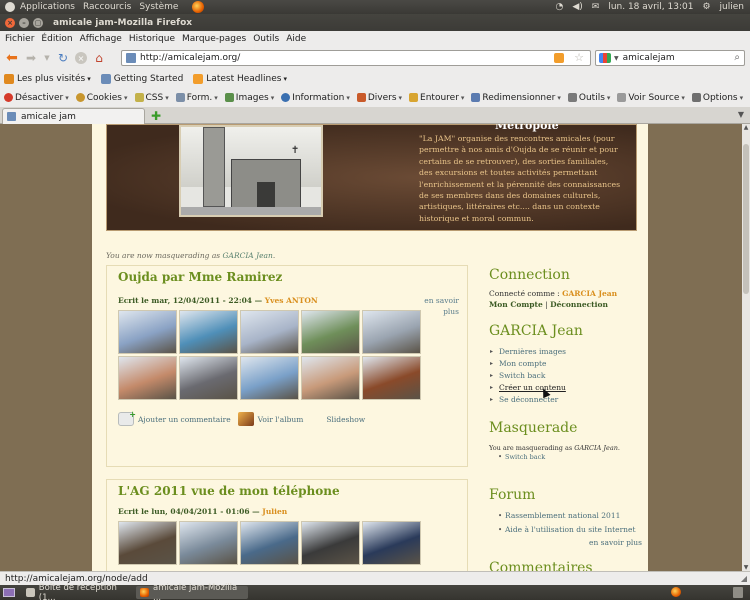 This screenshot has width=750, height=600. What do you see at coordinates (579, 304) in the screenshot?
I see `logout-link: Déconnection` at bounding box center [579, 304].